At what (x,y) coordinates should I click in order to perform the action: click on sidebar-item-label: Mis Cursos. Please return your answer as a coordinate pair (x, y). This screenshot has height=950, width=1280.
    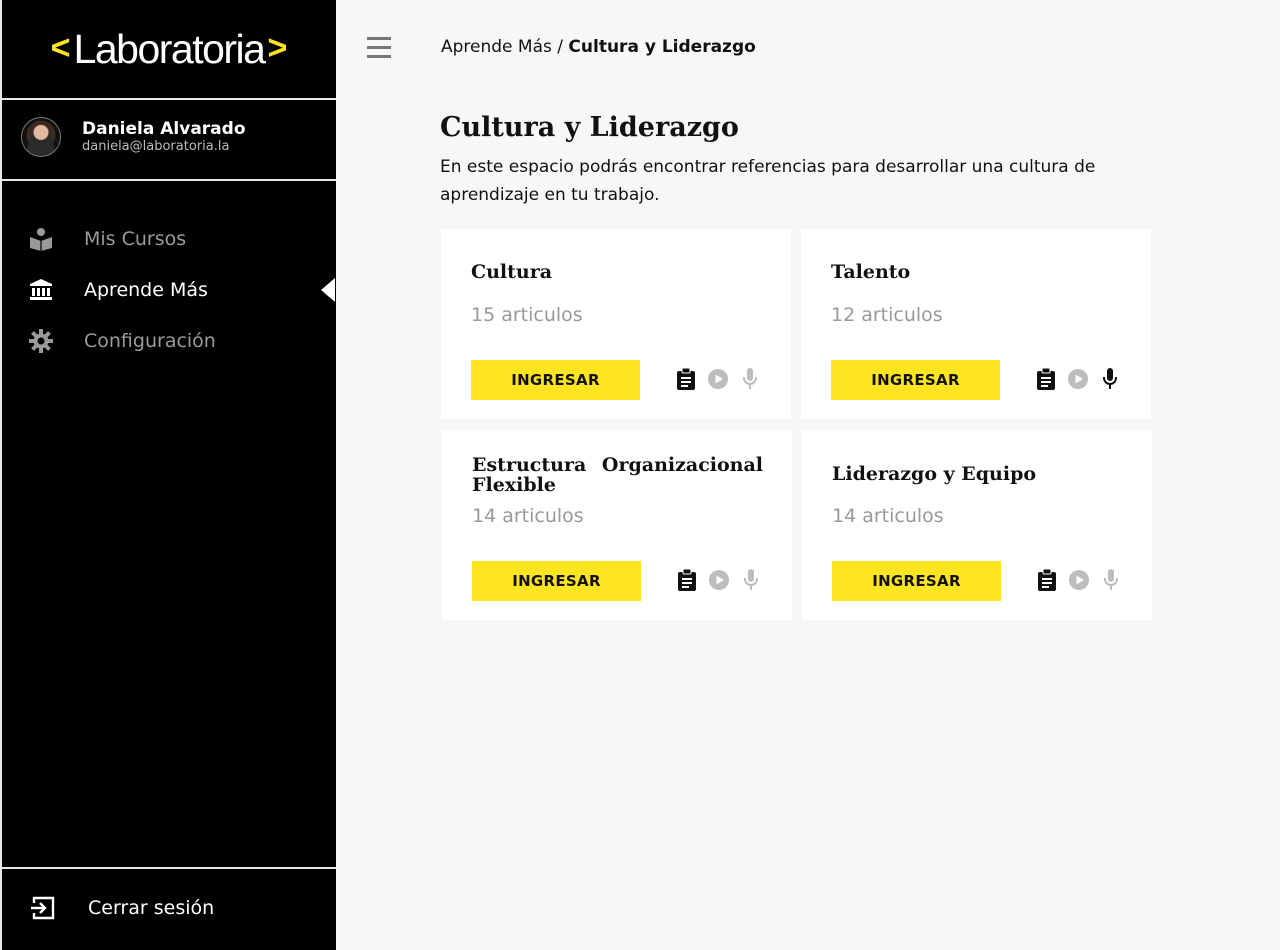
    Looking at the image, I should click on (135, 239).